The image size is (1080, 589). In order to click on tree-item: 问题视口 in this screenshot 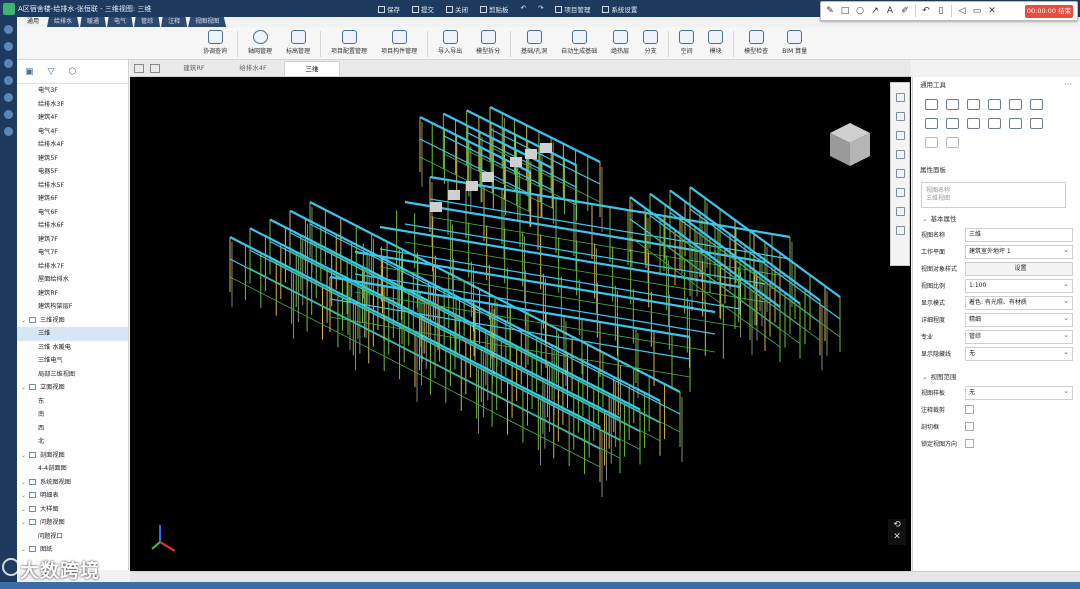, I will do `click(72, 537)`.